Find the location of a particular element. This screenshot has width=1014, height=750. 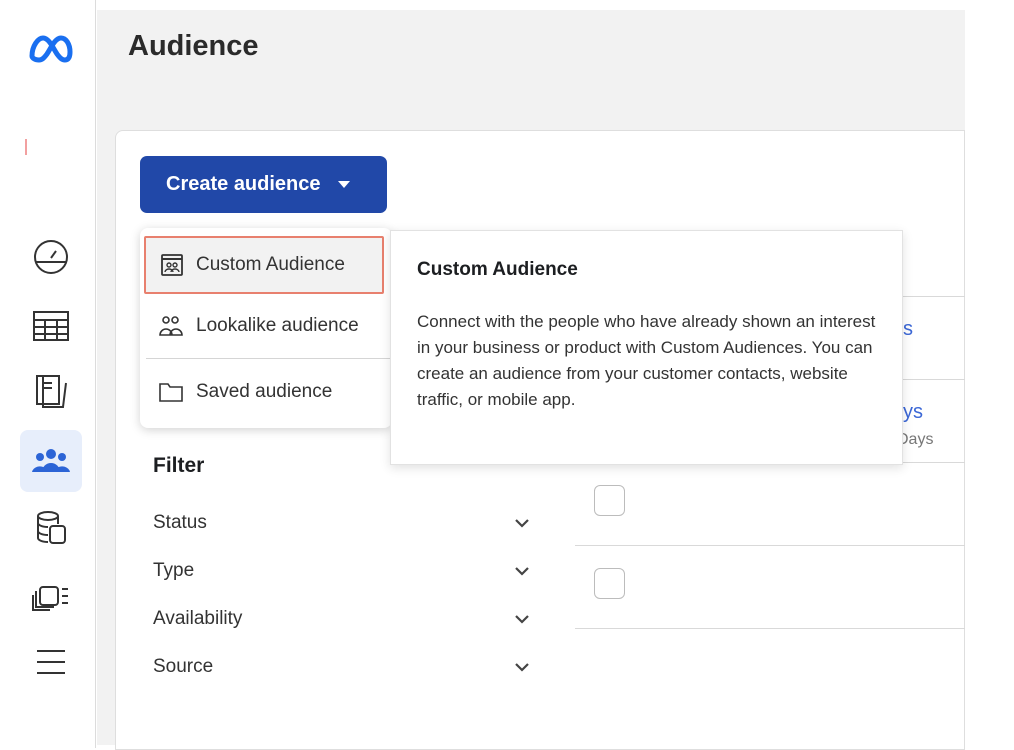

gauge-icon is located at coordinates (51, 257).